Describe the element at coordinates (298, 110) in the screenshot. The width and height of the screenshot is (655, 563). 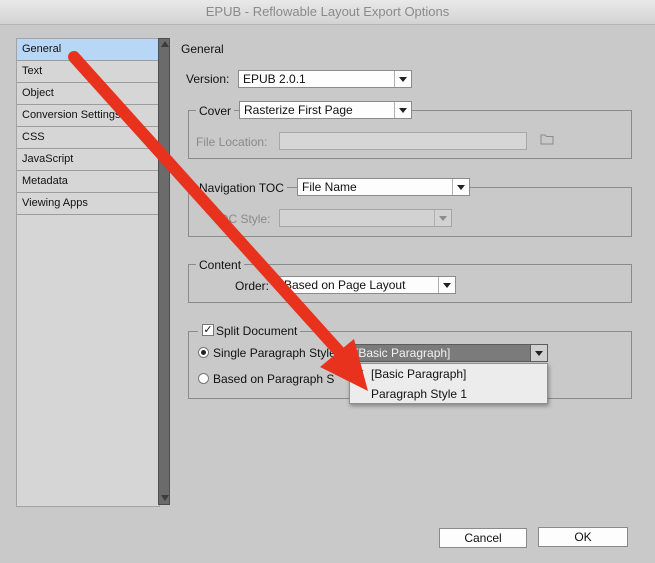
I see `cover-select-value: Rasterize First Page` at that location.